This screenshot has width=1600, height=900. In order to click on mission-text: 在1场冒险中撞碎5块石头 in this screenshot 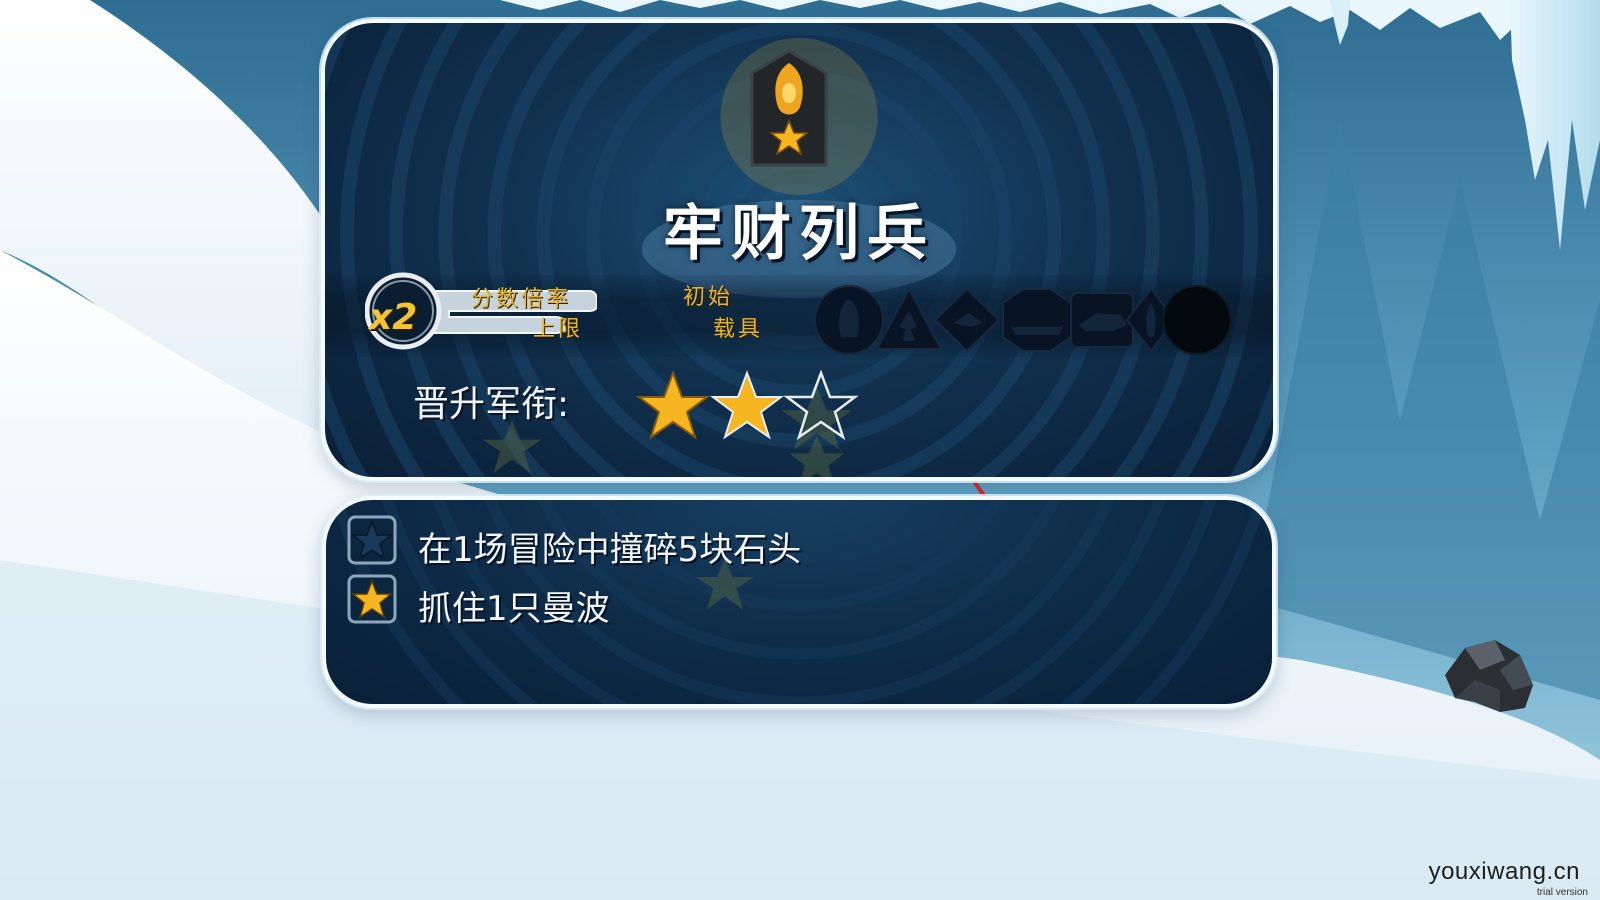, I will do `click(610, 550)`.